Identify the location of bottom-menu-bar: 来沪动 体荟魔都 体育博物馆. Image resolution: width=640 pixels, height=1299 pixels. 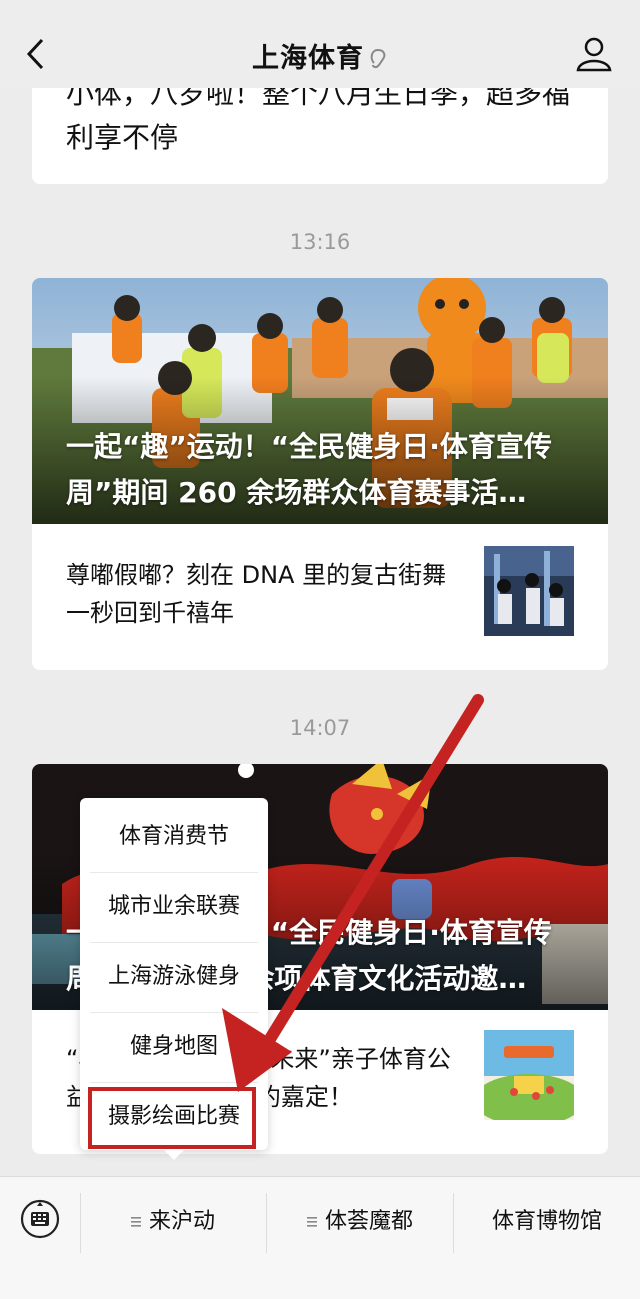
(320, 1237).